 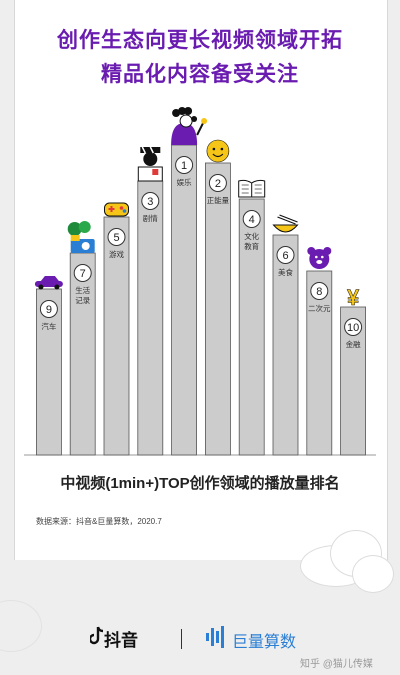 What do you see at coordinates (264, 642) in the screenshot?
I see `juliang-brand: 巨量算数` at bounding box center [264, 642].